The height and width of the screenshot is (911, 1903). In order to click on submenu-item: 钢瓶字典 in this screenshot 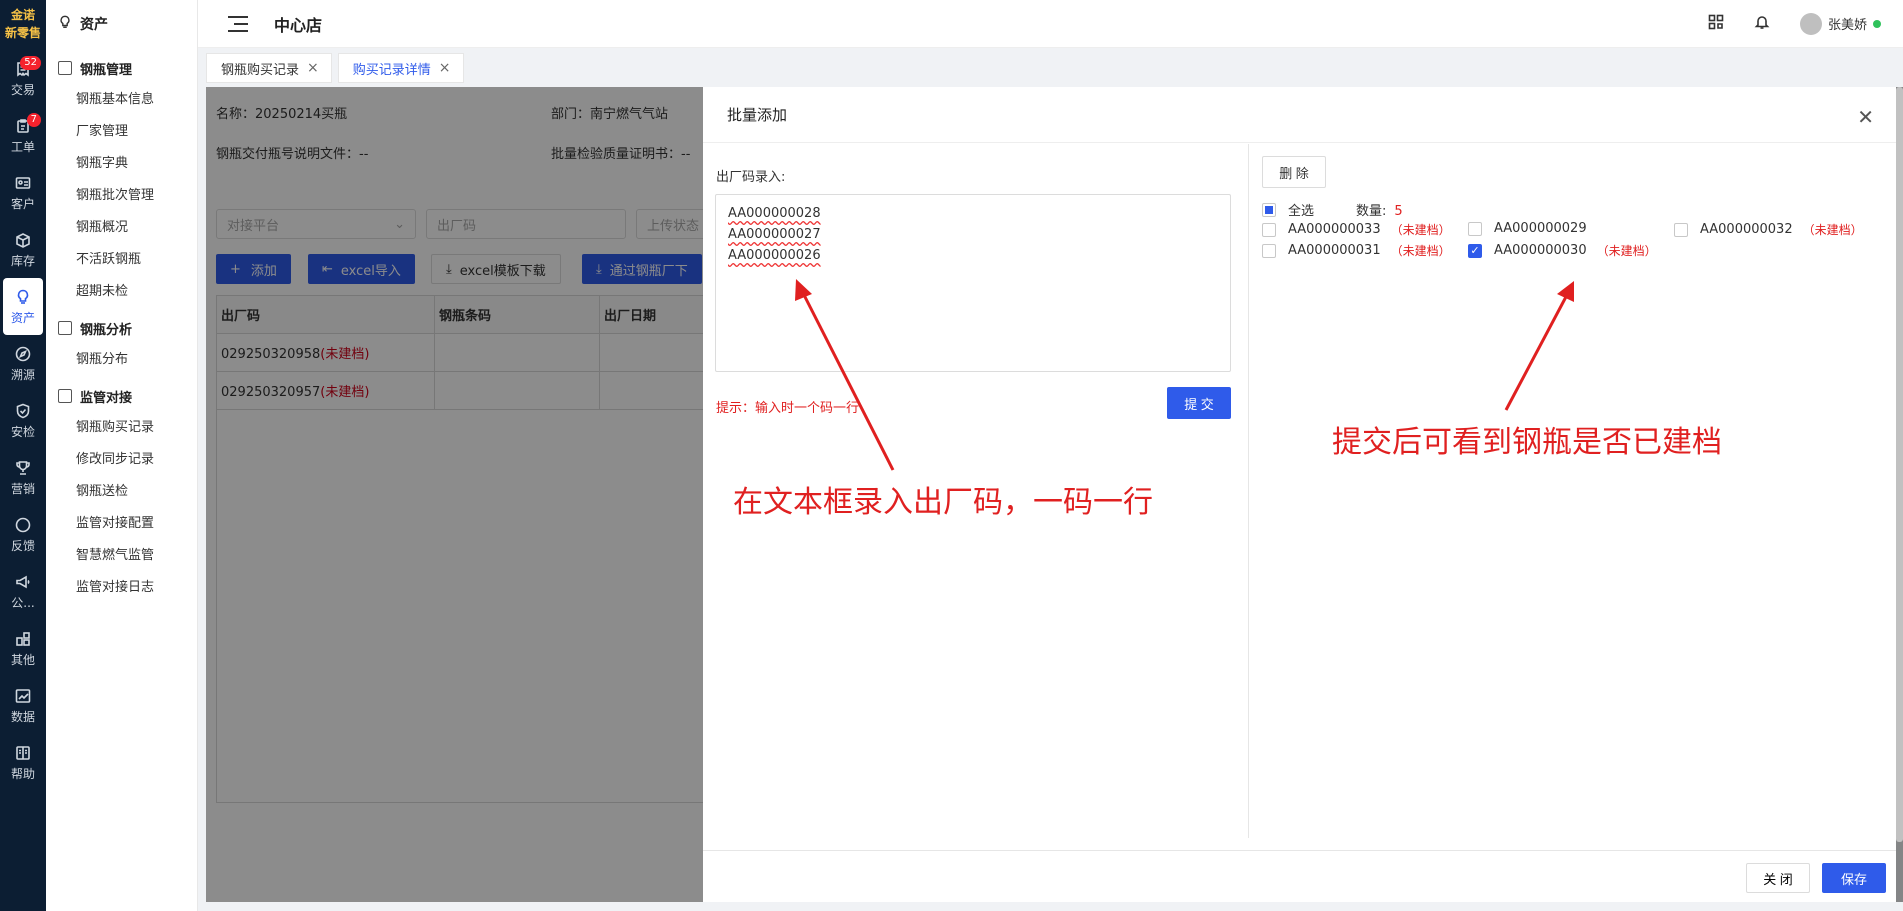, I will do `click(121, 164)`.